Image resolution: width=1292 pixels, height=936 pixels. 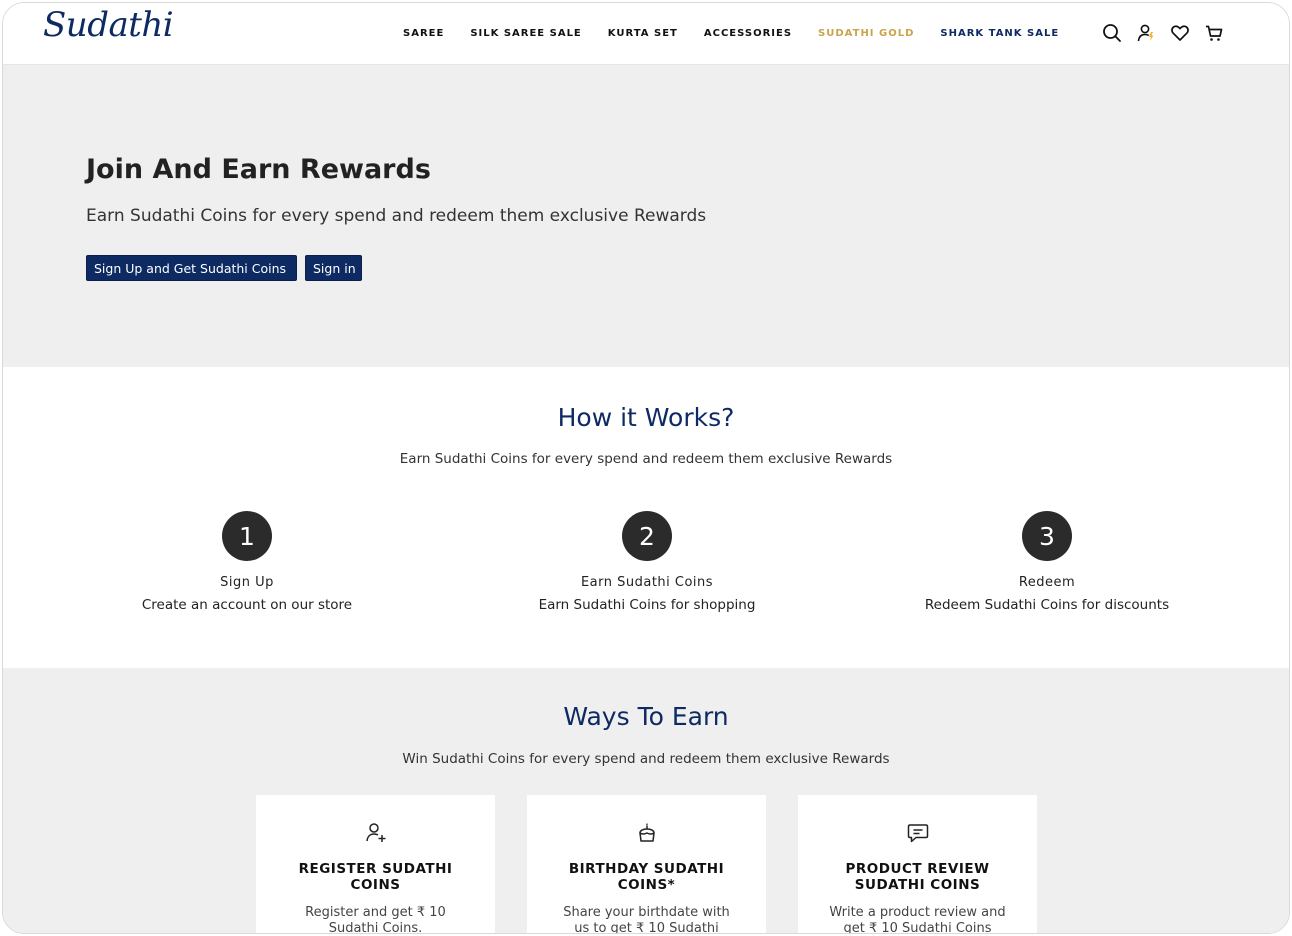 What do you see at coordinates (1047, 605) in the screenshot?
I see `step-desc: Redeem Sudathi Coins for discounts` at bounding box center [1047, 605].